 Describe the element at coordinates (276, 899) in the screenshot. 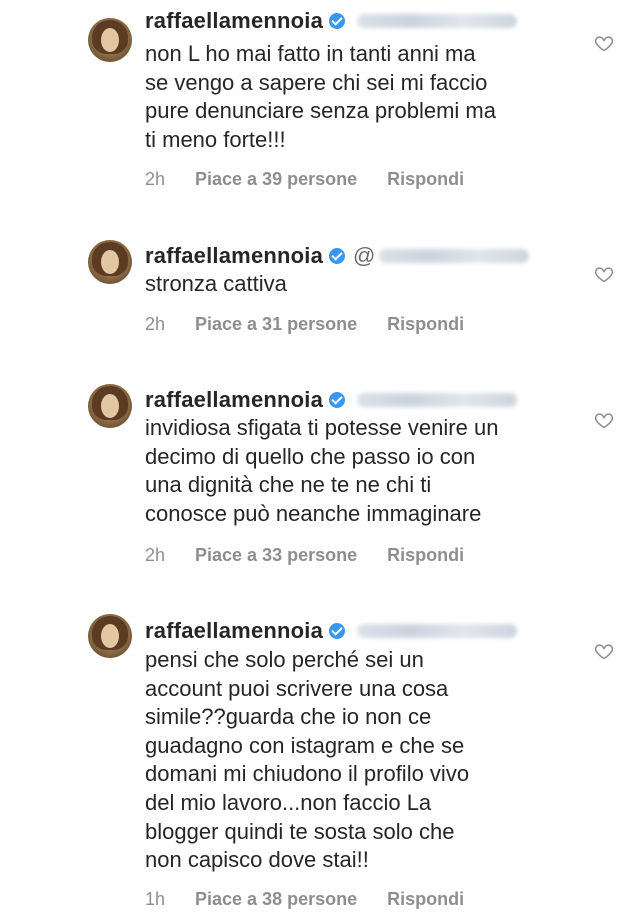

I see `likes-count: Piace a 38 persone` at that location.